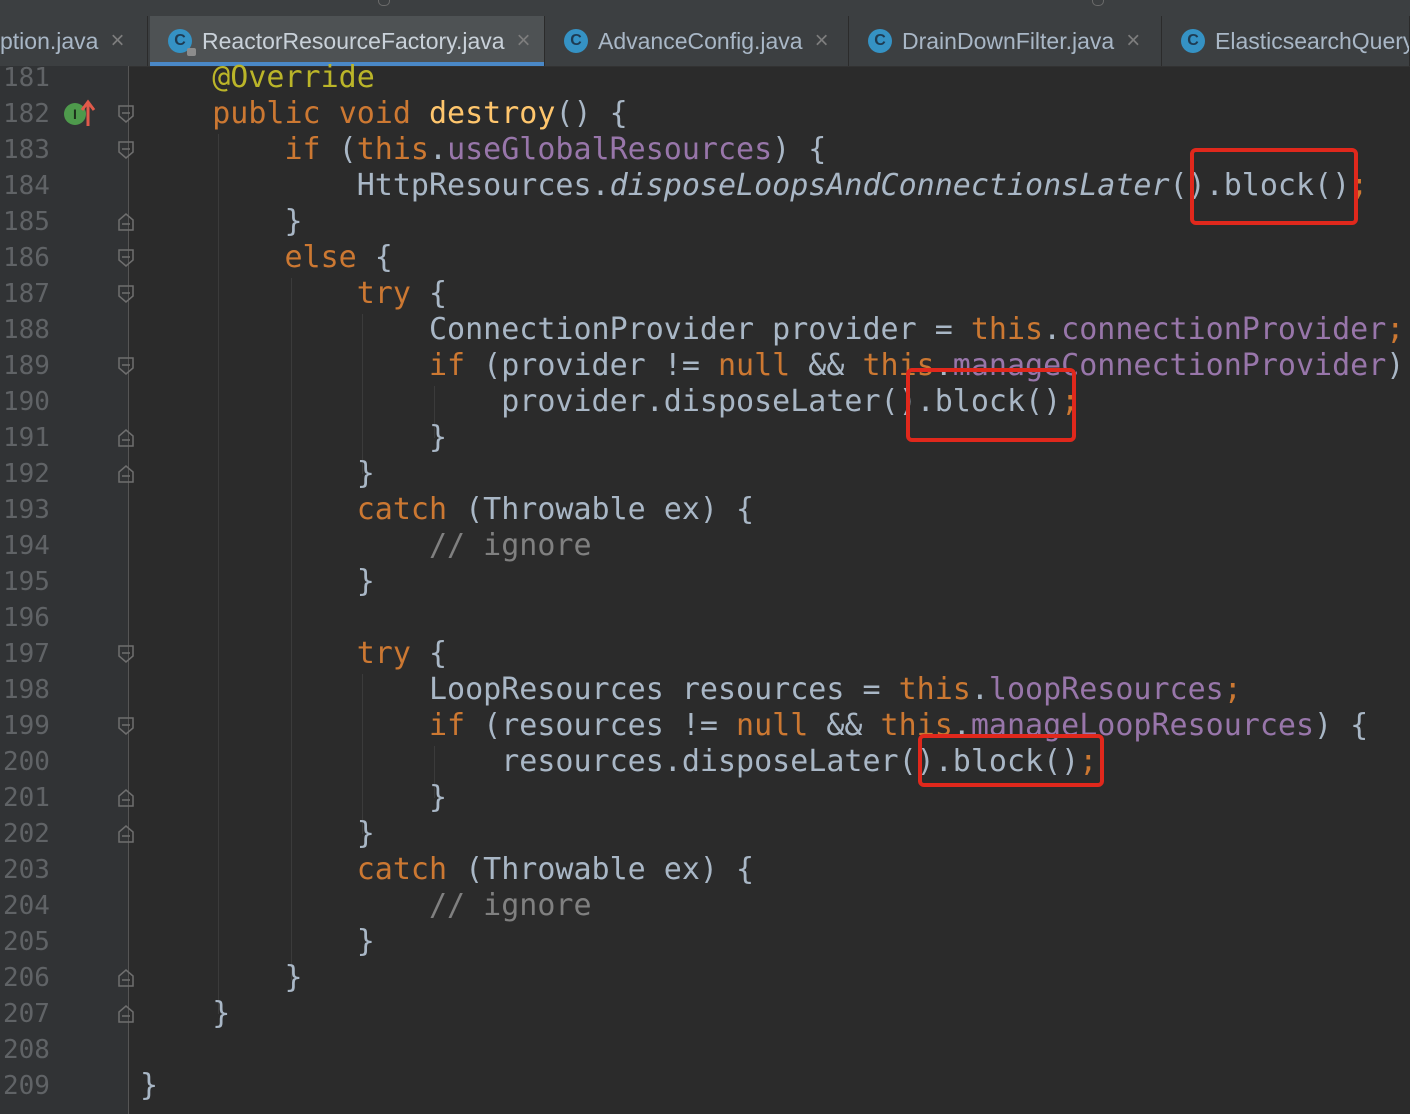 This screenshot has height=1114, width=1410. I want to click on line-number: 186, so click(26, 258).